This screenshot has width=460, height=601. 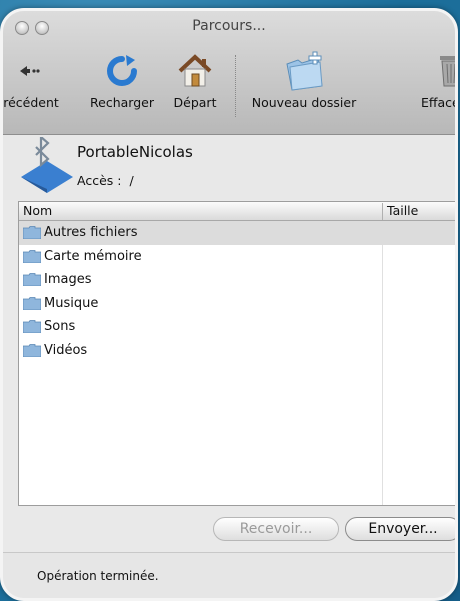 I want to click on folder-name: Images, so click(x=68, y=280).